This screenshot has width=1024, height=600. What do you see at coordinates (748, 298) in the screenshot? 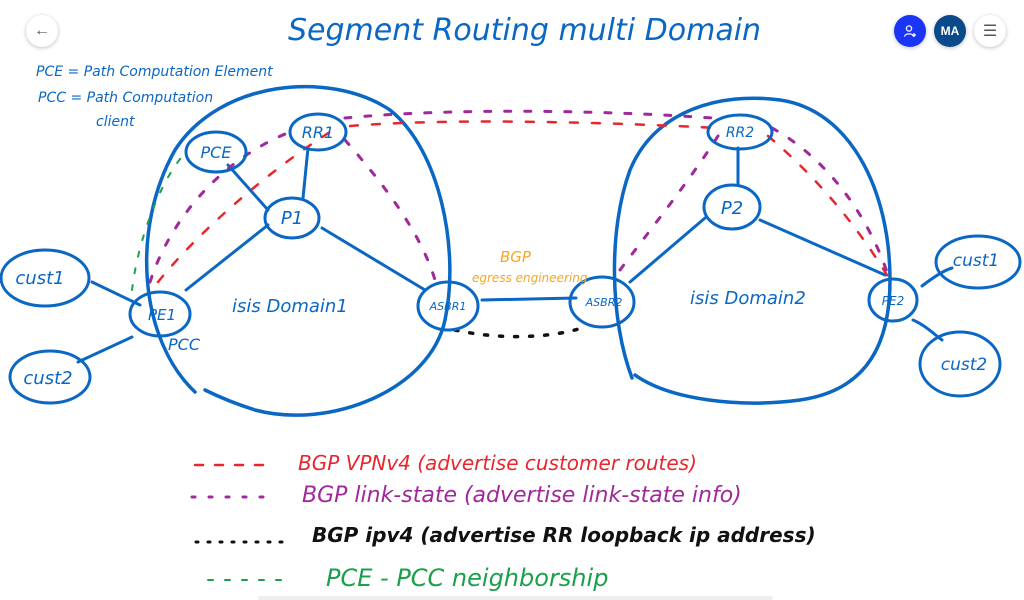
I see `domain2-label: isis Domain2` at bounding box center [748, 298].